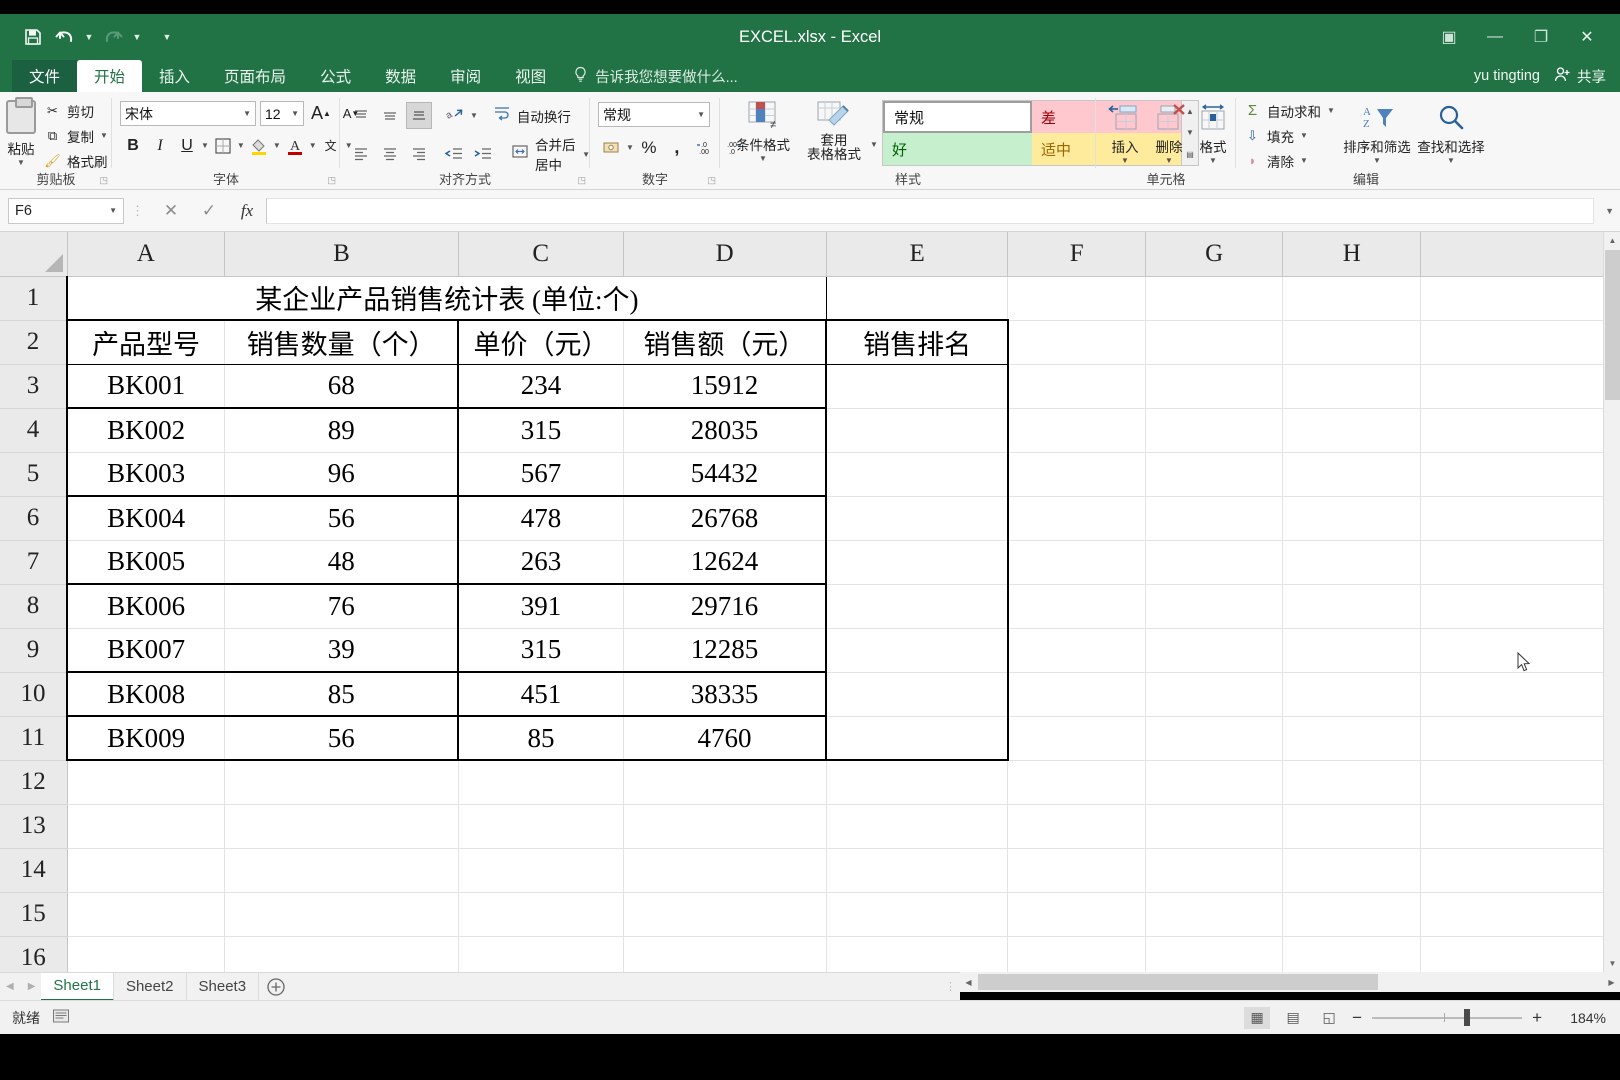  What do you see at coordinates (150, 986) in the screenshot?
I see `sheet-tab-sheet2: Sheet2` at bounding box center [150, 986].